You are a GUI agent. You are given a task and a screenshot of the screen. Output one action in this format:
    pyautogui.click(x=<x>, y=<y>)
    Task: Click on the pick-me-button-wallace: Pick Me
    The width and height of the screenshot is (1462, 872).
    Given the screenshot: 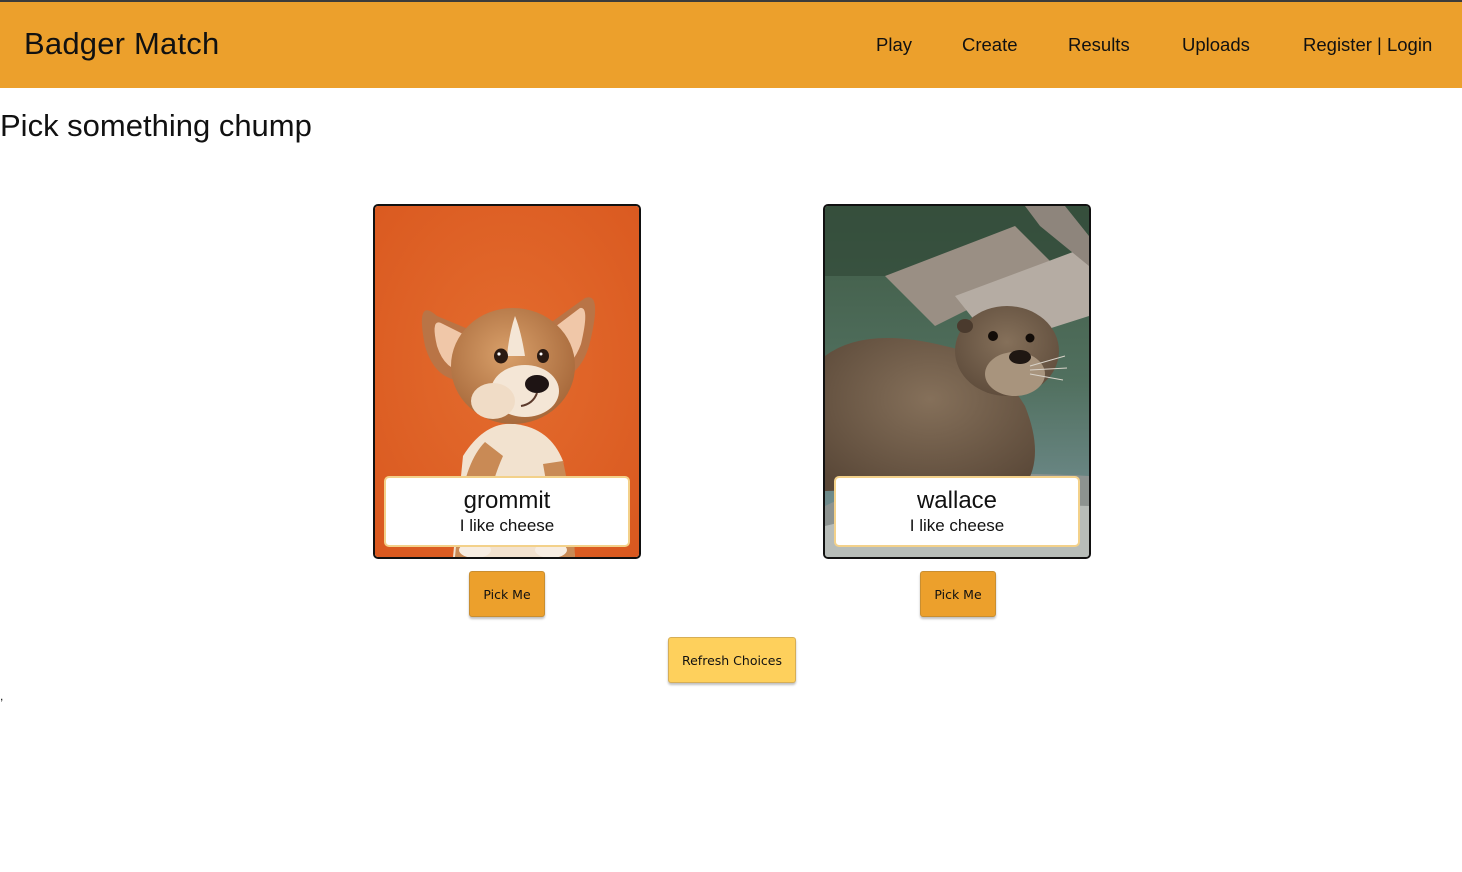 What is the action you would take?
    pyautogui.click(x=958, y=594)
    